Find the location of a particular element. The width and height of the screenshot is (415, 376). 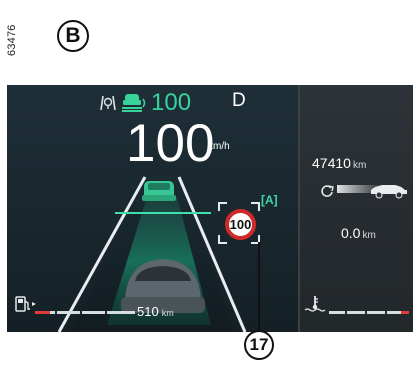

odometer-unit: km is located at coordinates (359, 165).